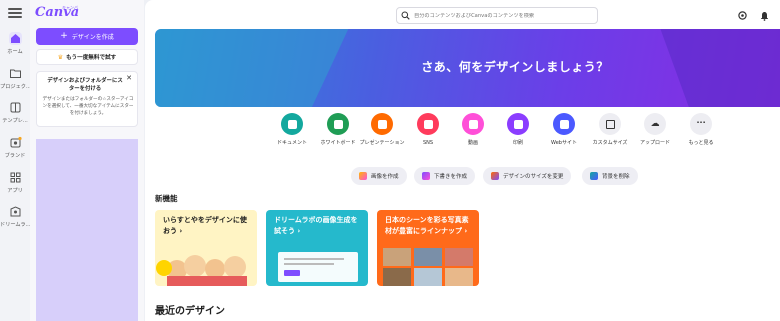  Describe the element at coordinates (701, 143) in the screenshot. I see `quick-action-label: もっと見る` at that location.